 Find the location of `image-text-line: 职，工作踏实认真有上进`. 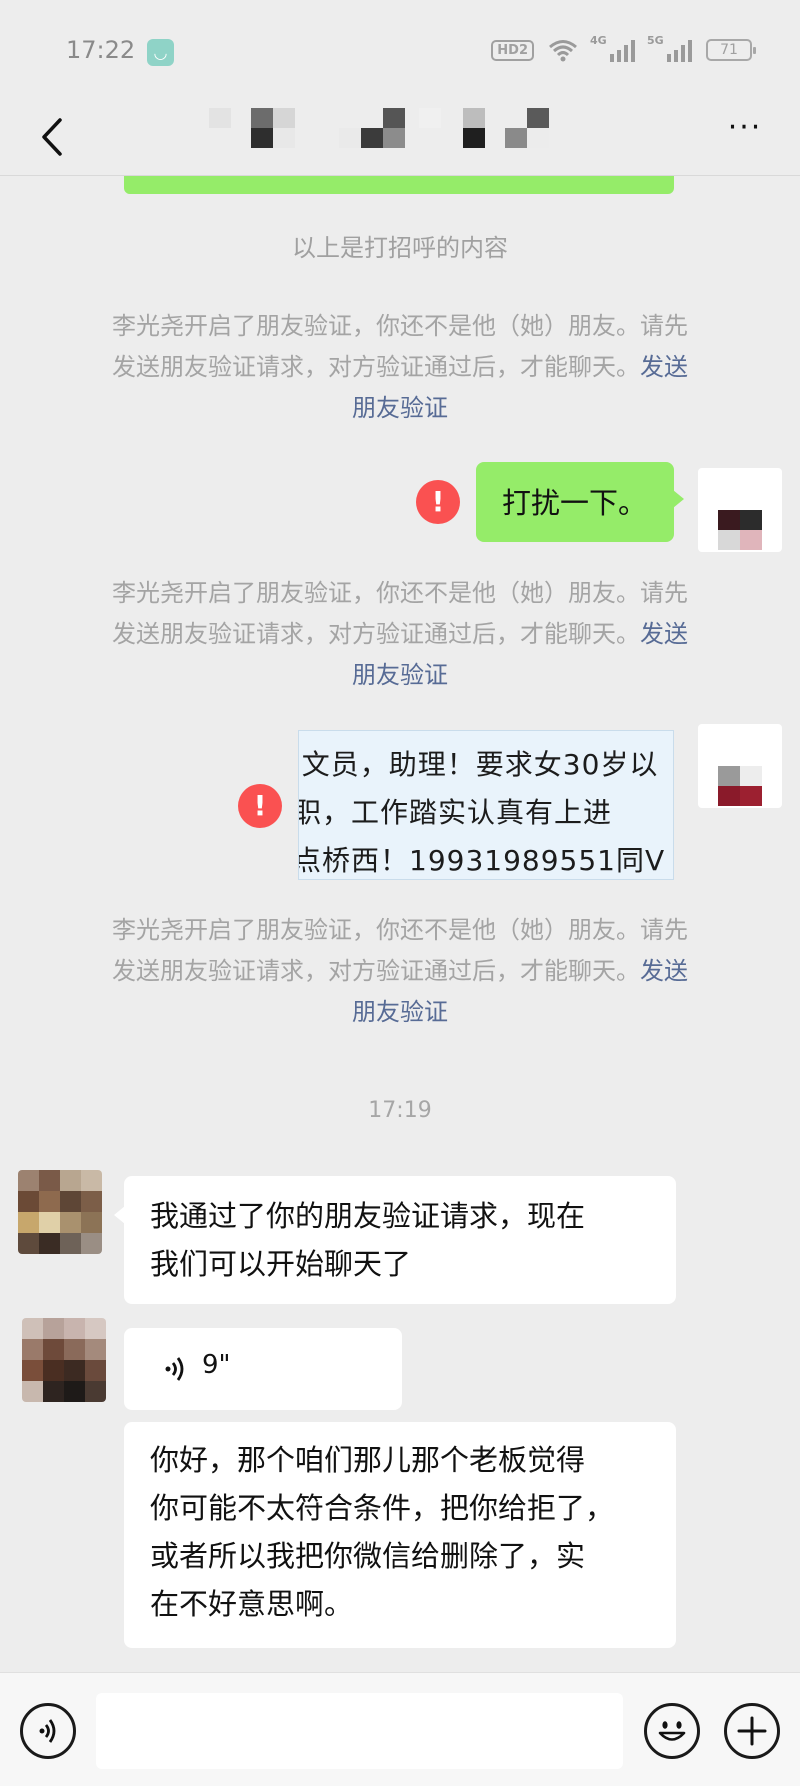

image-text-line: 职，工作踏实认真有上进 is located at coordinates (455, 812).